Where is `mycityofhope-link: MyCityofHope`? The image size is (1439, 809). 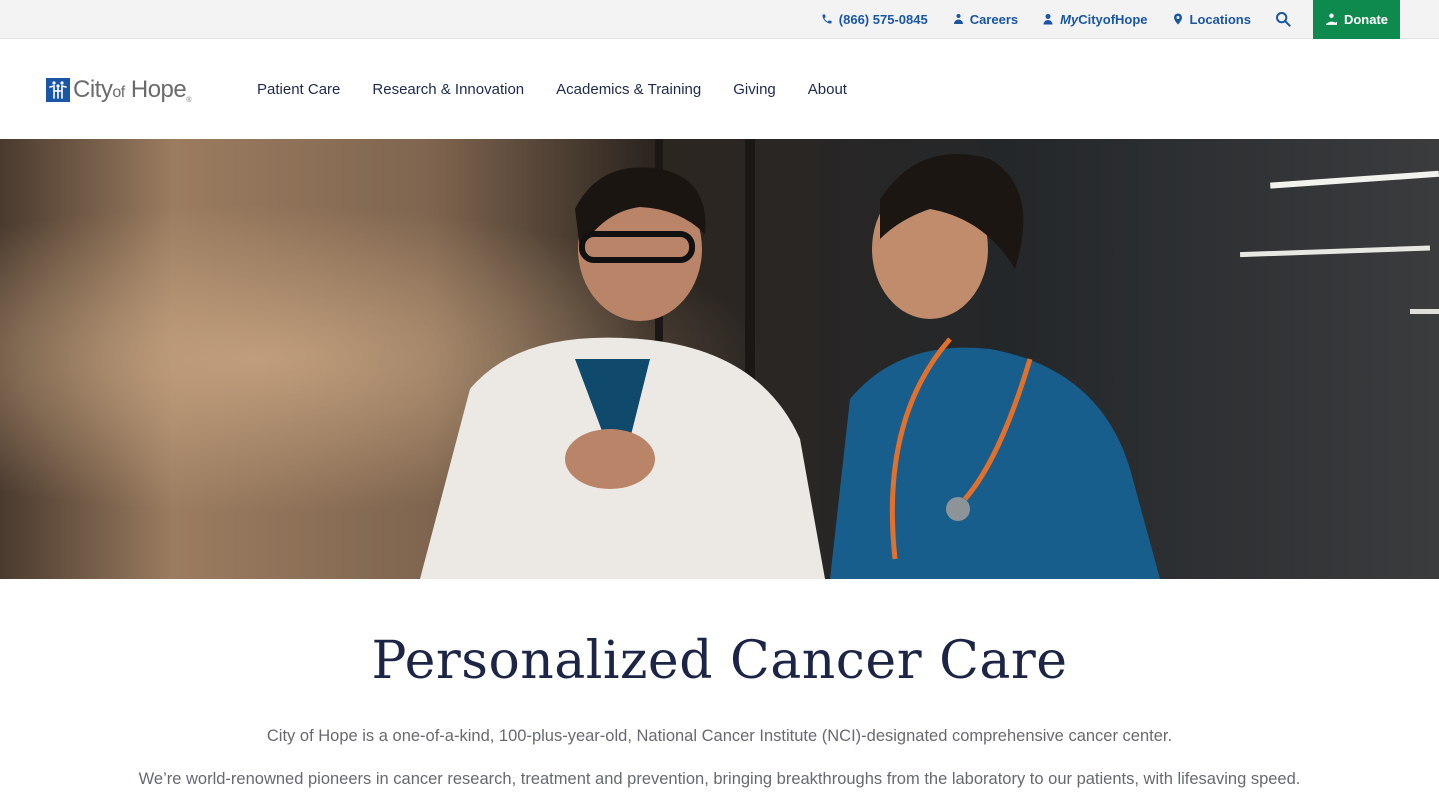 mycityofhope-link: MyCityofHope is located at coordinates (1095, 19).